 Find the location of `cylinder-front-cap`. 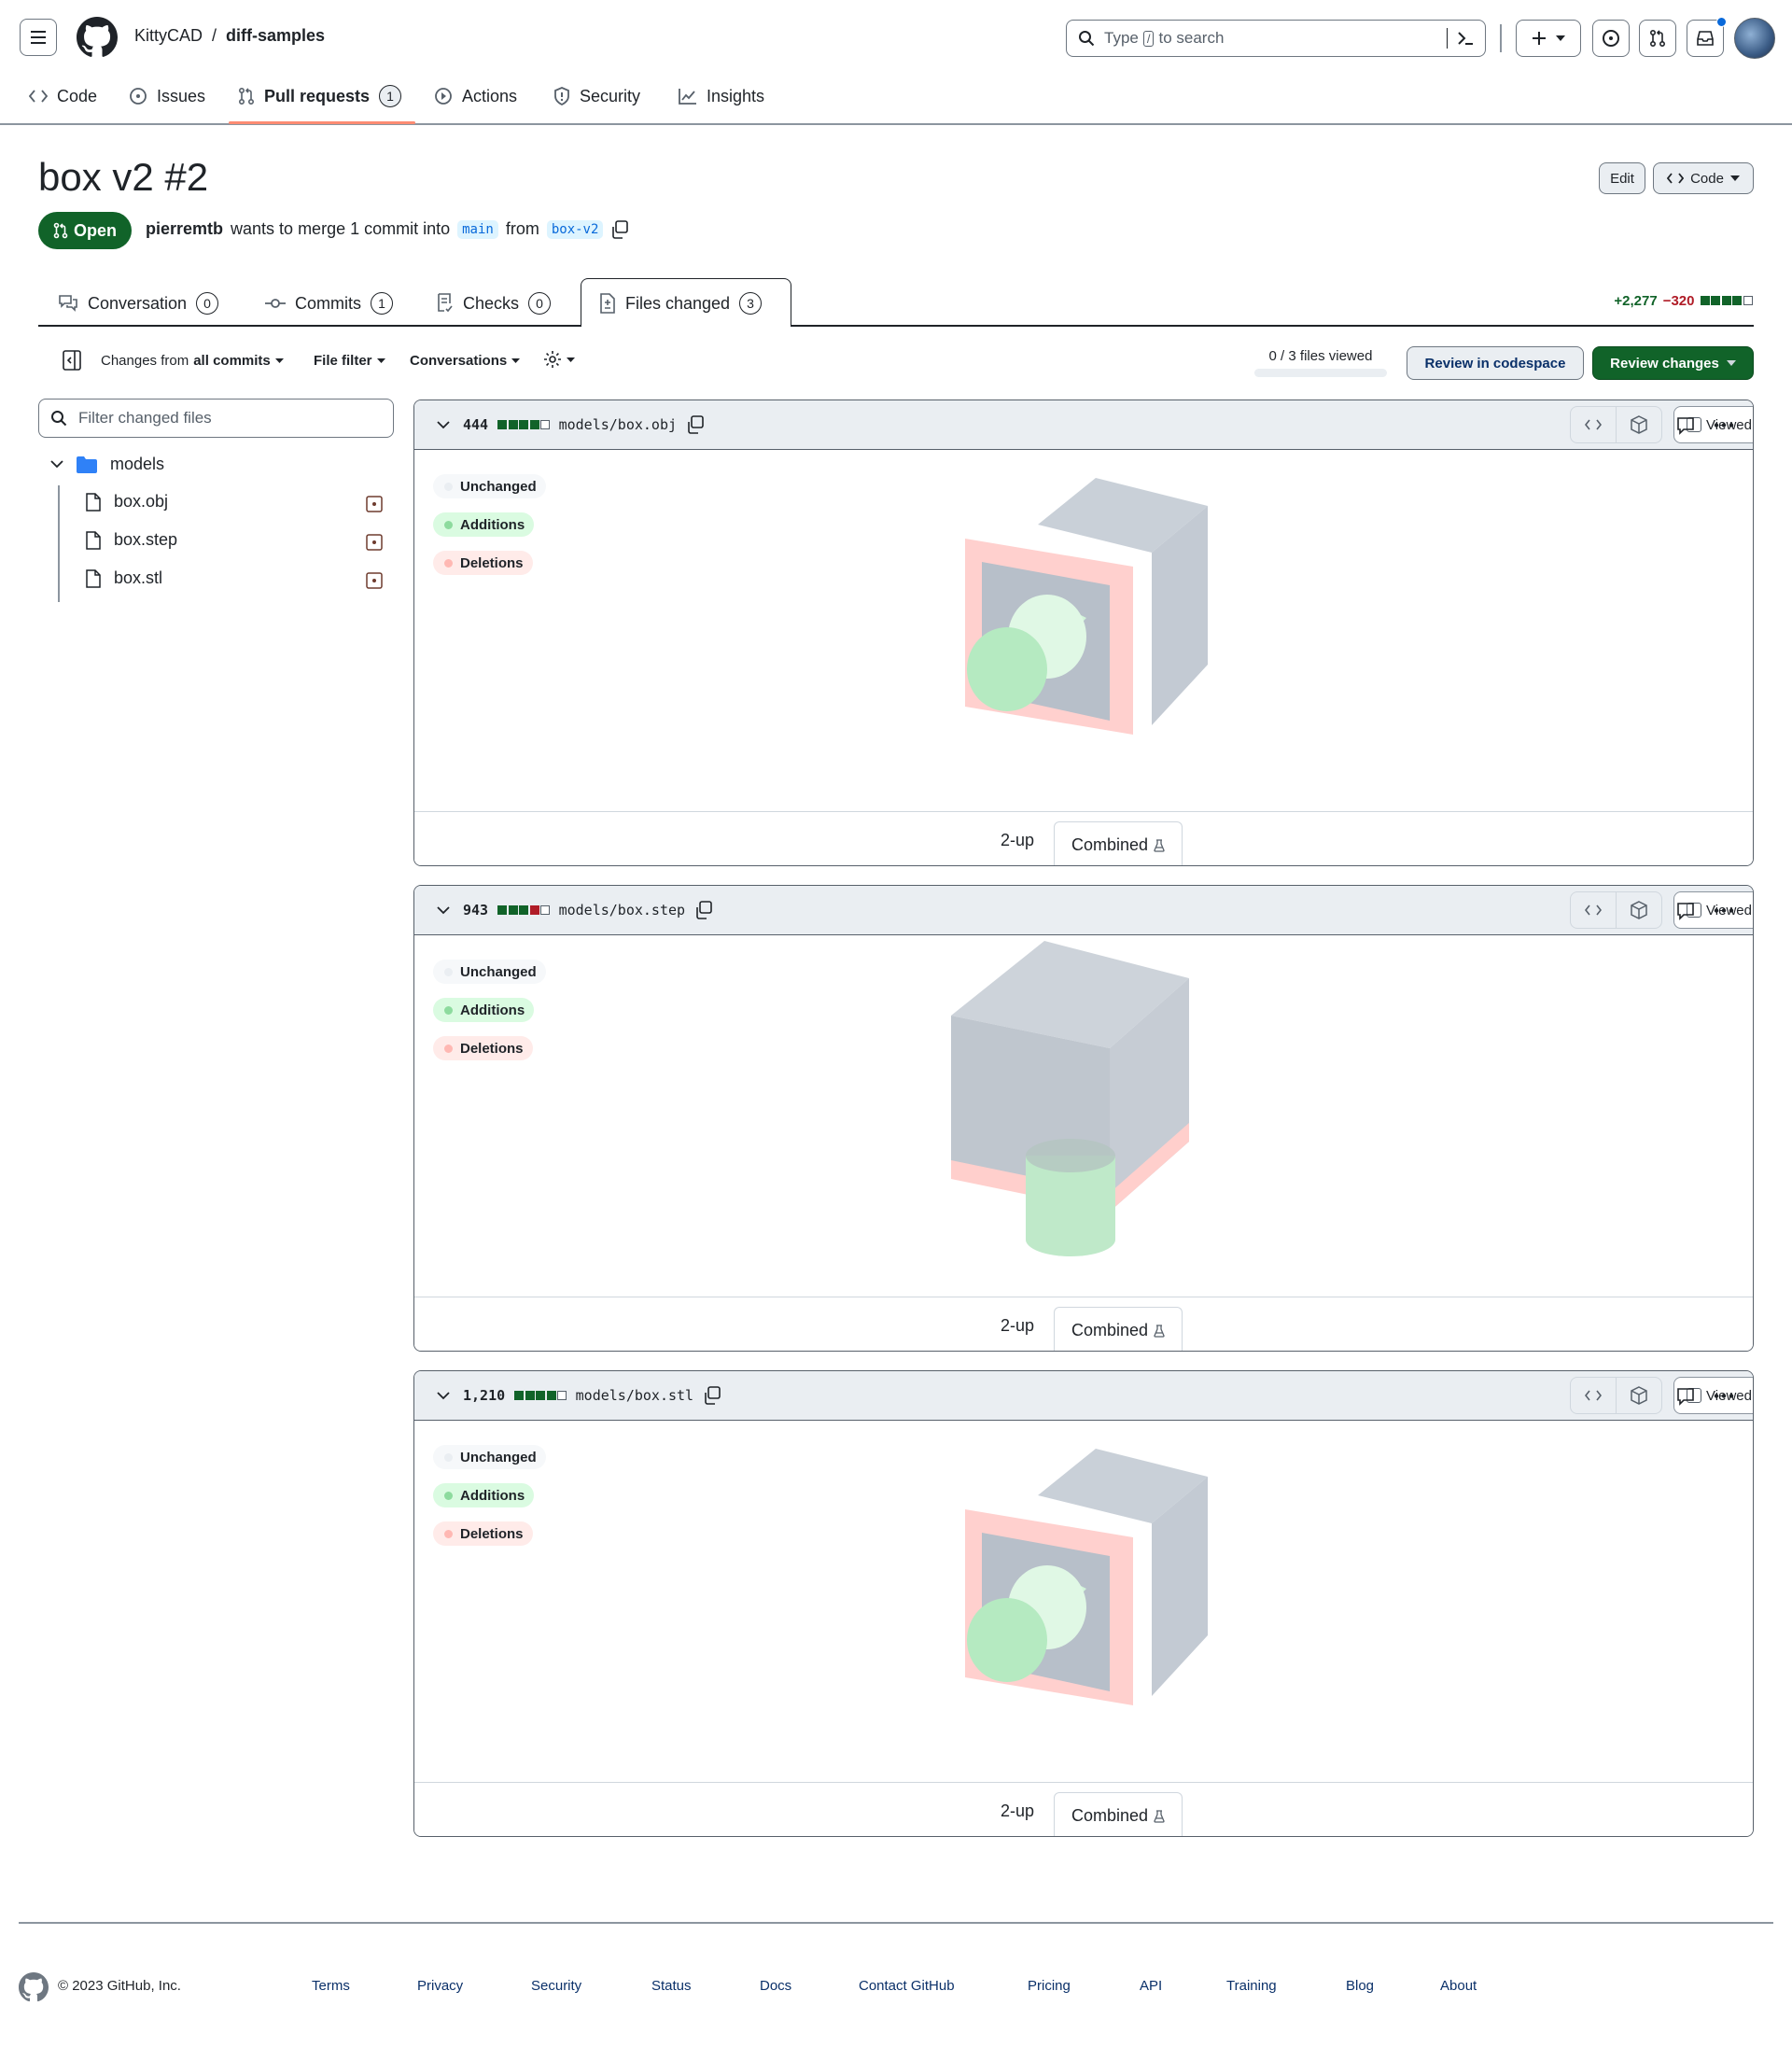

cylinder-front-cap is located at coordinates (1007, 1640).